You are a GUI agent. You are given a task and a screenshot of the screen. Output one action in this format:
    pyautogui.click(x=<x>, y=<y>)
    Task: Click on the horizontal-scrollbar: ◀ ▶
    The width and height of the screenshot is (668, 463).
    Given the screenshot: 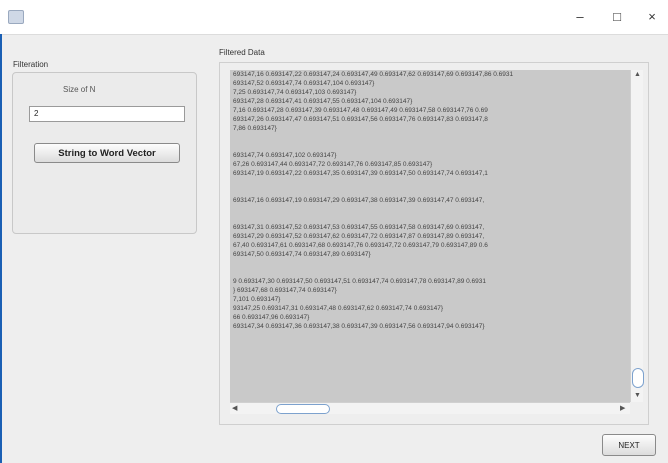 What is the action you would take?
    pyautogui.click(x=430, y=408)
    